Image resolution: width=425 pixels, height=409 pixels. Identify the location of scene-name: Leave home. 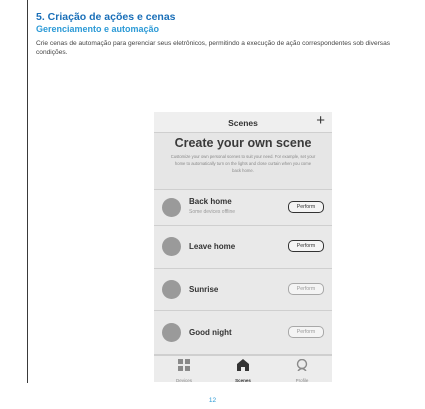
(212, 246).